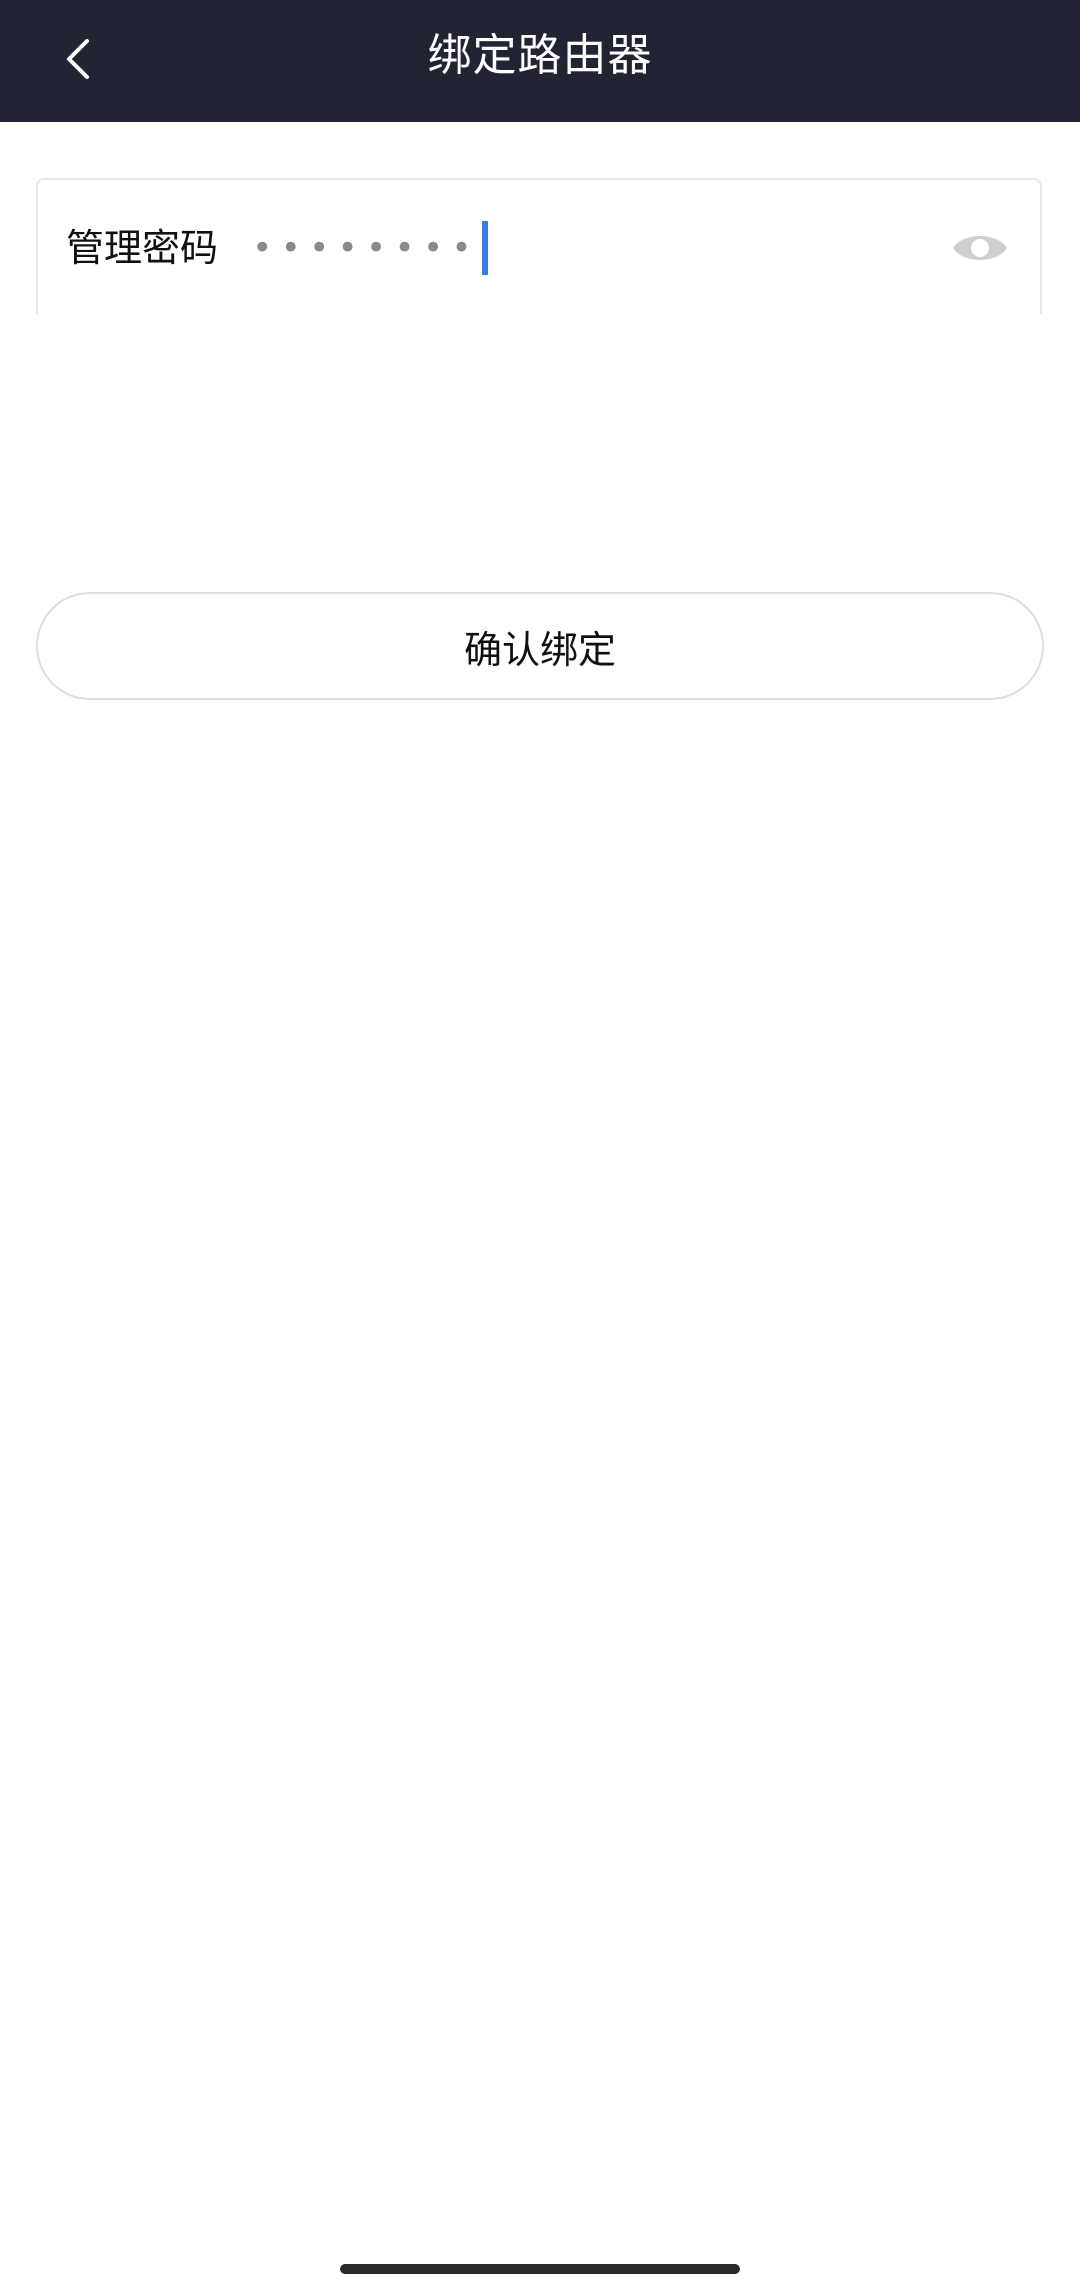 This screenshot has width=1080, height=2290. I want to click on eye-icon, so click(980, 248).